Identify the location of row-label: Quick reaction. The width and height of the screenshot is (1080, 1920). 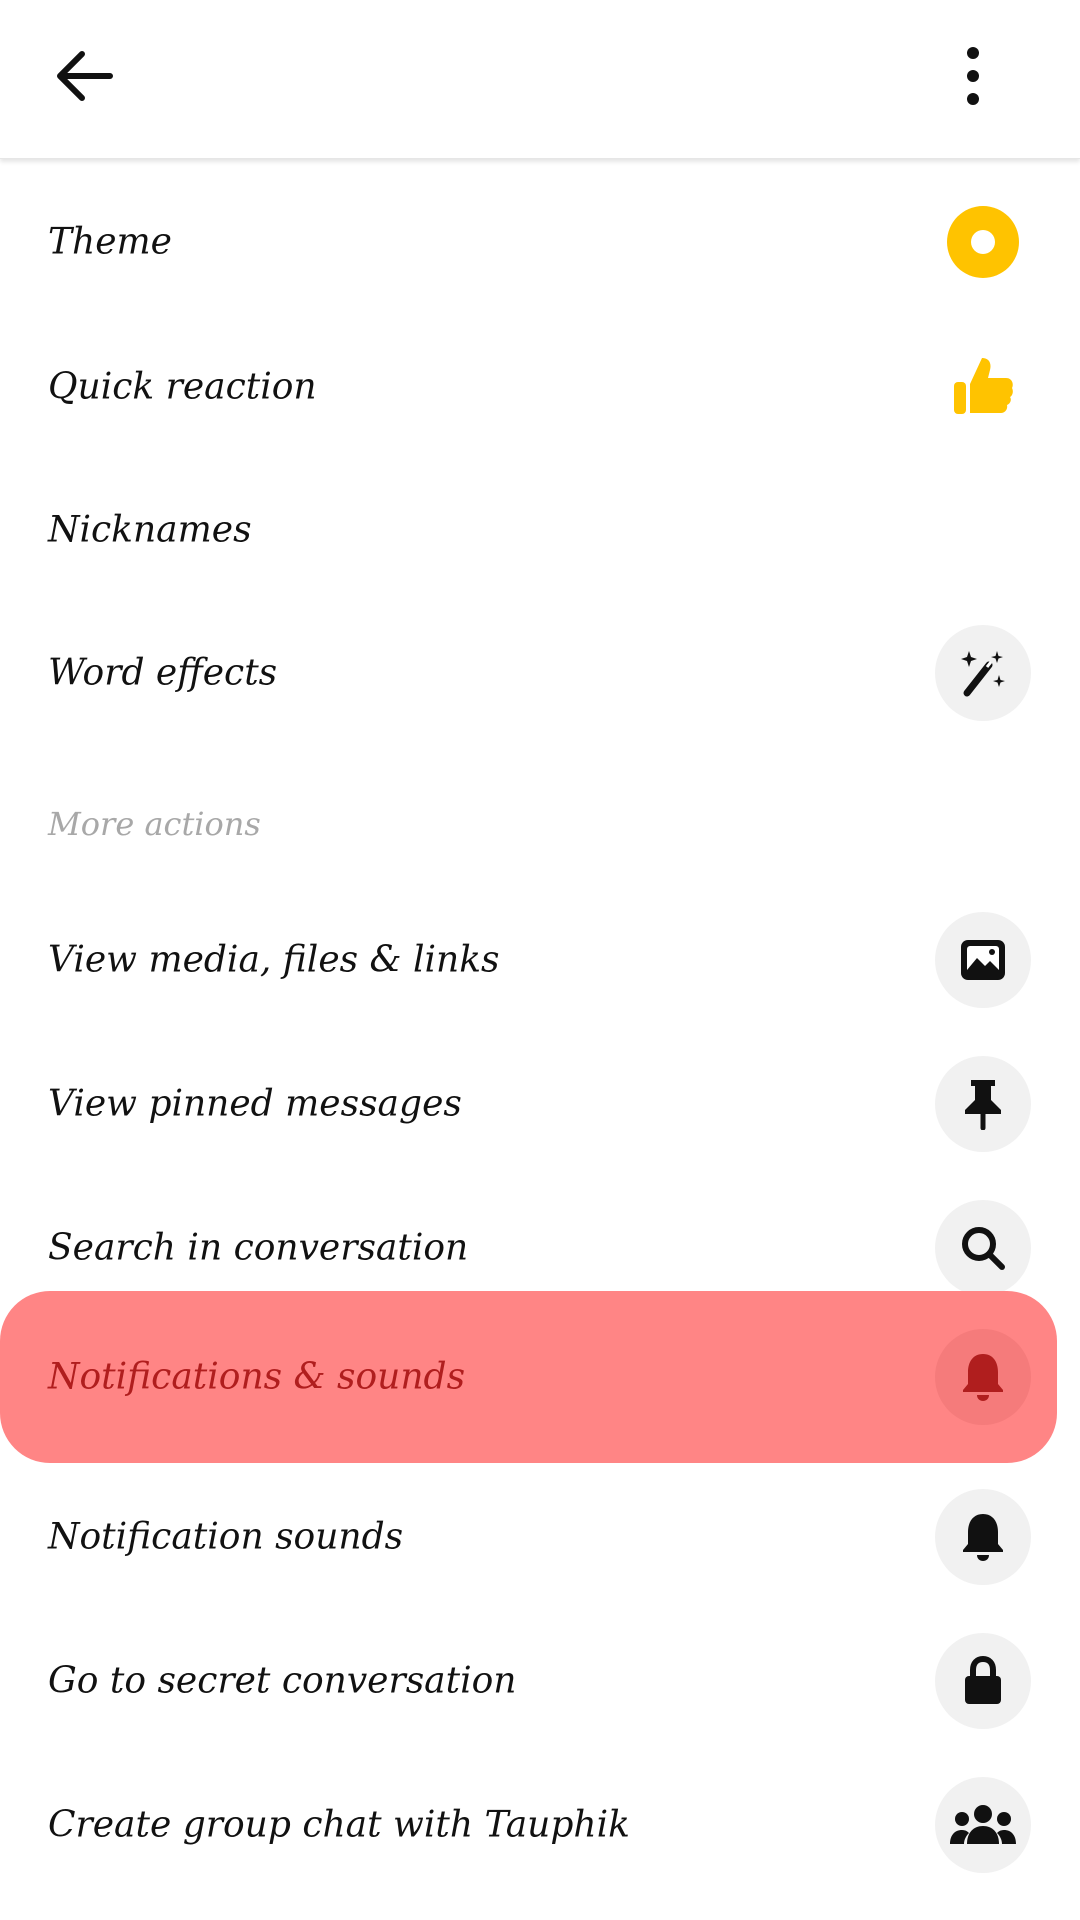
(182, 387).